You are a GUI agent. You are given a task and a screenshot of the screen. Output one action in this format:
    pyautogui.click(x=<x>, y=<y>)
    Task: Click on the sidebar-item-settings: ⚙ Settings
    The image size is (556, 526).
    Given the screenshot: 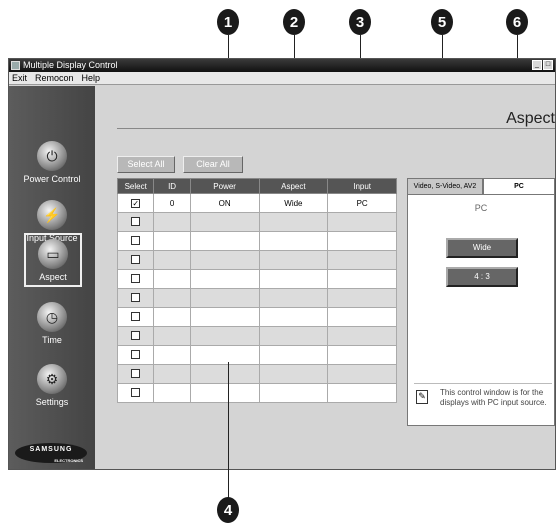 What is the action you would take?
    pyautogui.click(x=52, y=385)
    